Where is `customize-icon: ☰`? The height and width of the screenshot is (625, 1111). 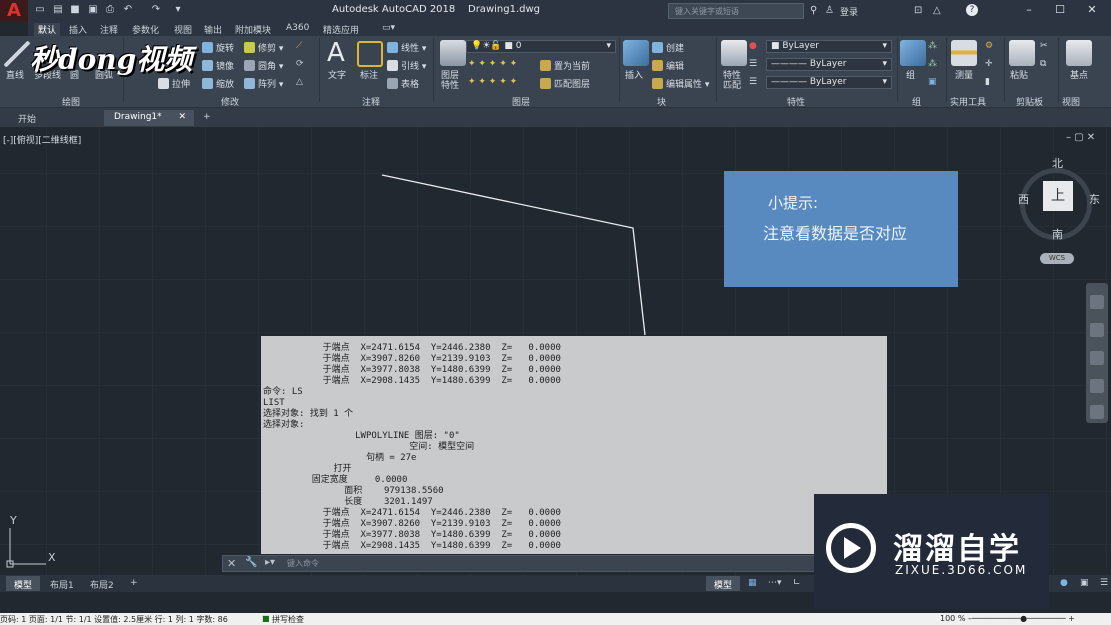 customize-icon: ☰ is located at coordinates (1101, 583).